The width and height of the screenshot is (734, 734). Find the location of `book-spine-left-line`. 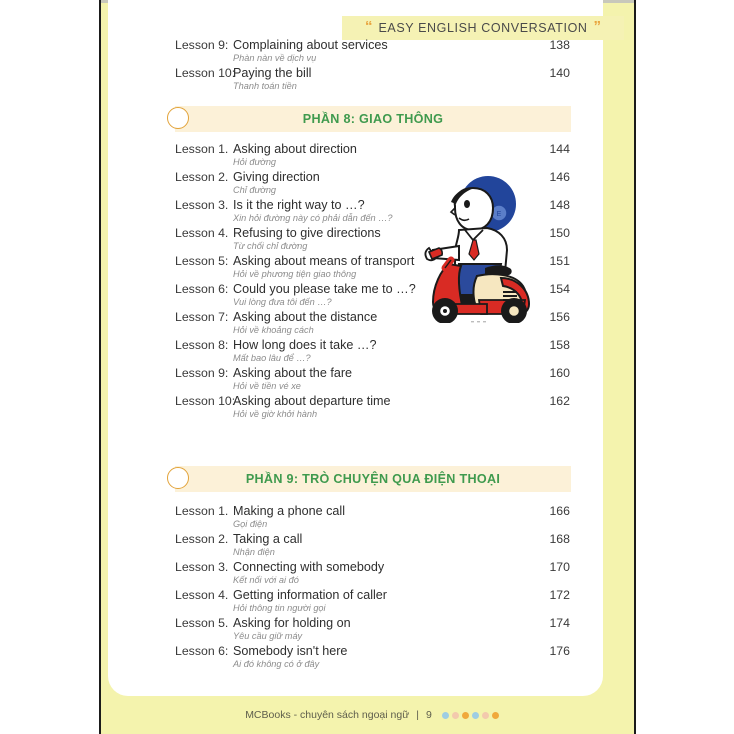

book-spine-left-line is located at coordinates (100, 367).